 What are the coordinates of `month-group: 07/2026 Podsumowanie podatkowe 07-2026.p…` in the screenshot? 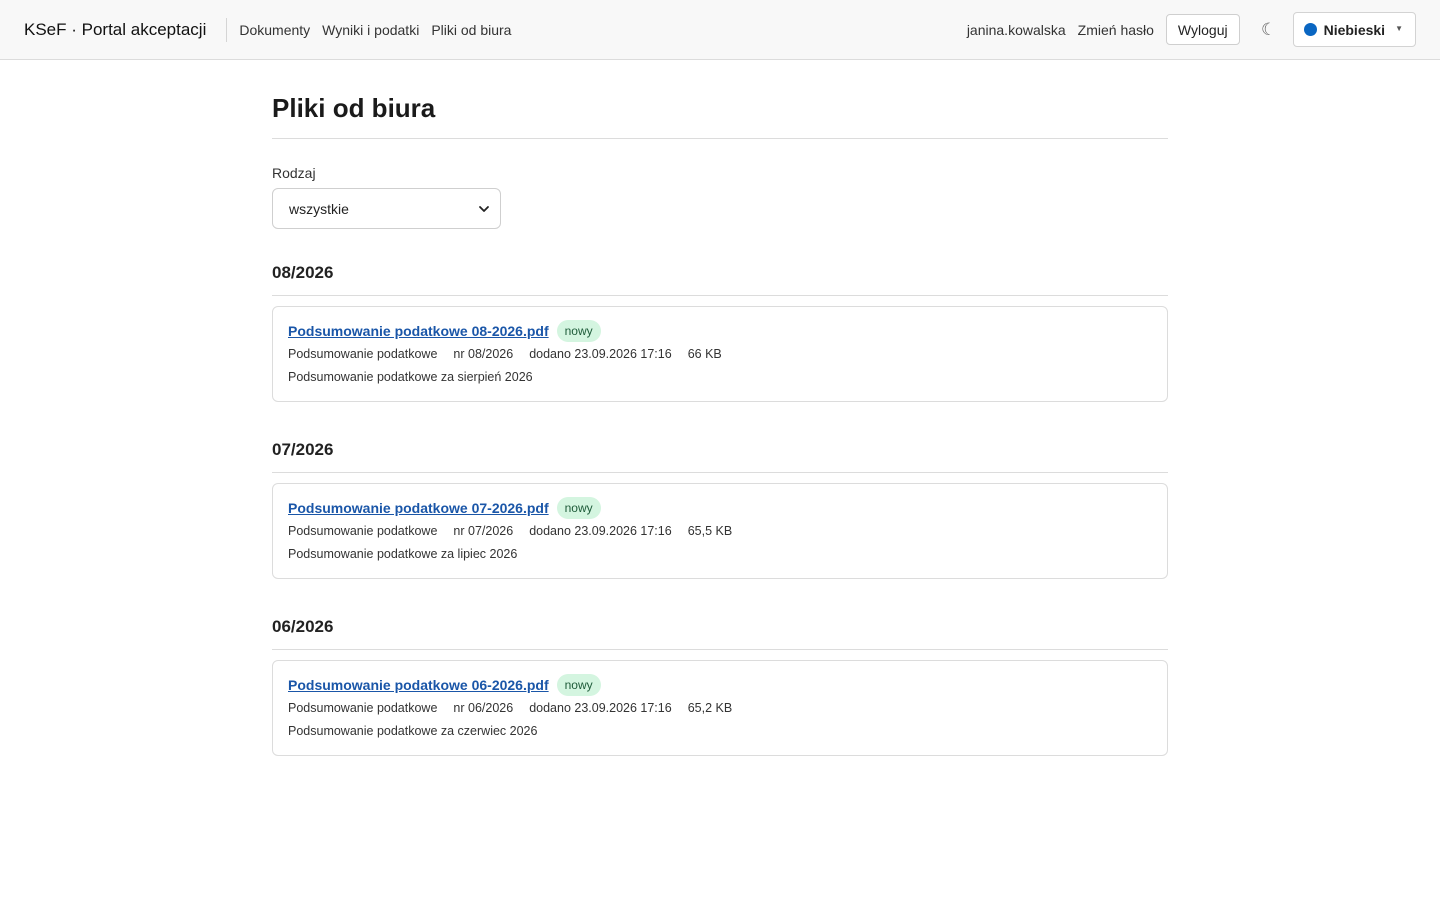 It's located at (720, 509).